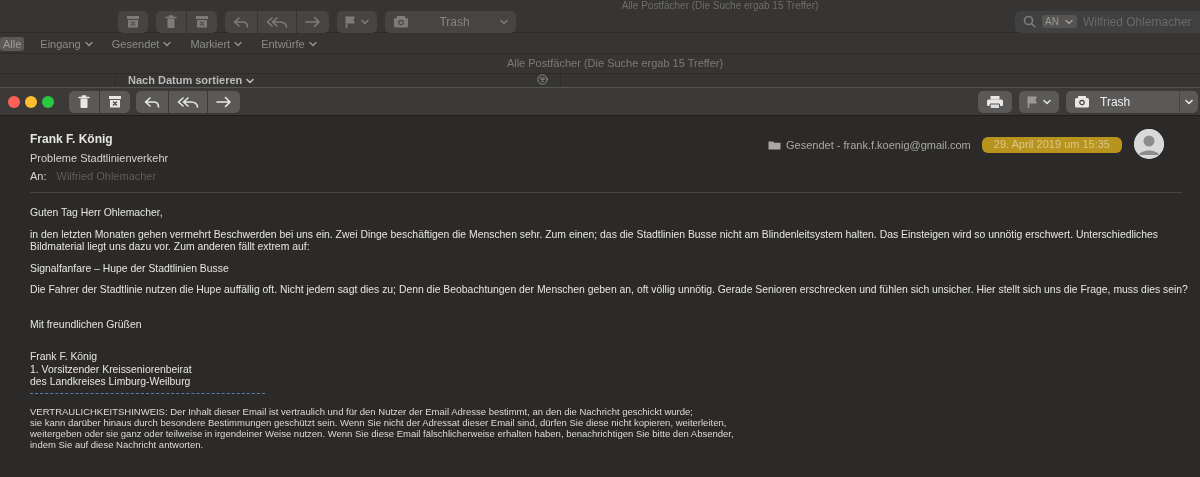  Describe the element at coordinates (31, 101) in the screenshot. I see `minimize-button` at that location.